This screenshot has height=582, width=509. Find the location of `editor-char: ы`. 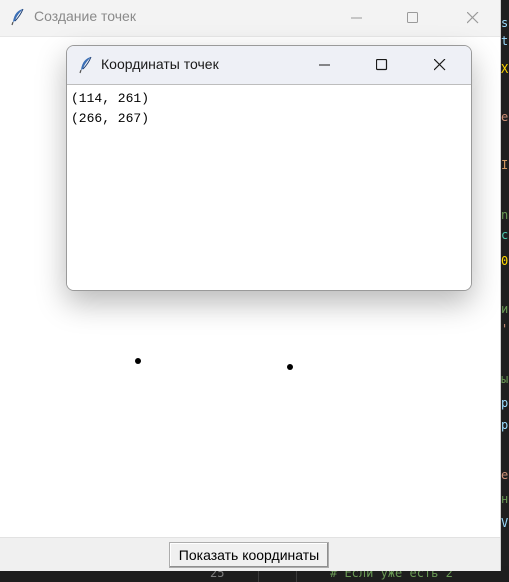

editor-char: ы is located at coordinates (505, 379).